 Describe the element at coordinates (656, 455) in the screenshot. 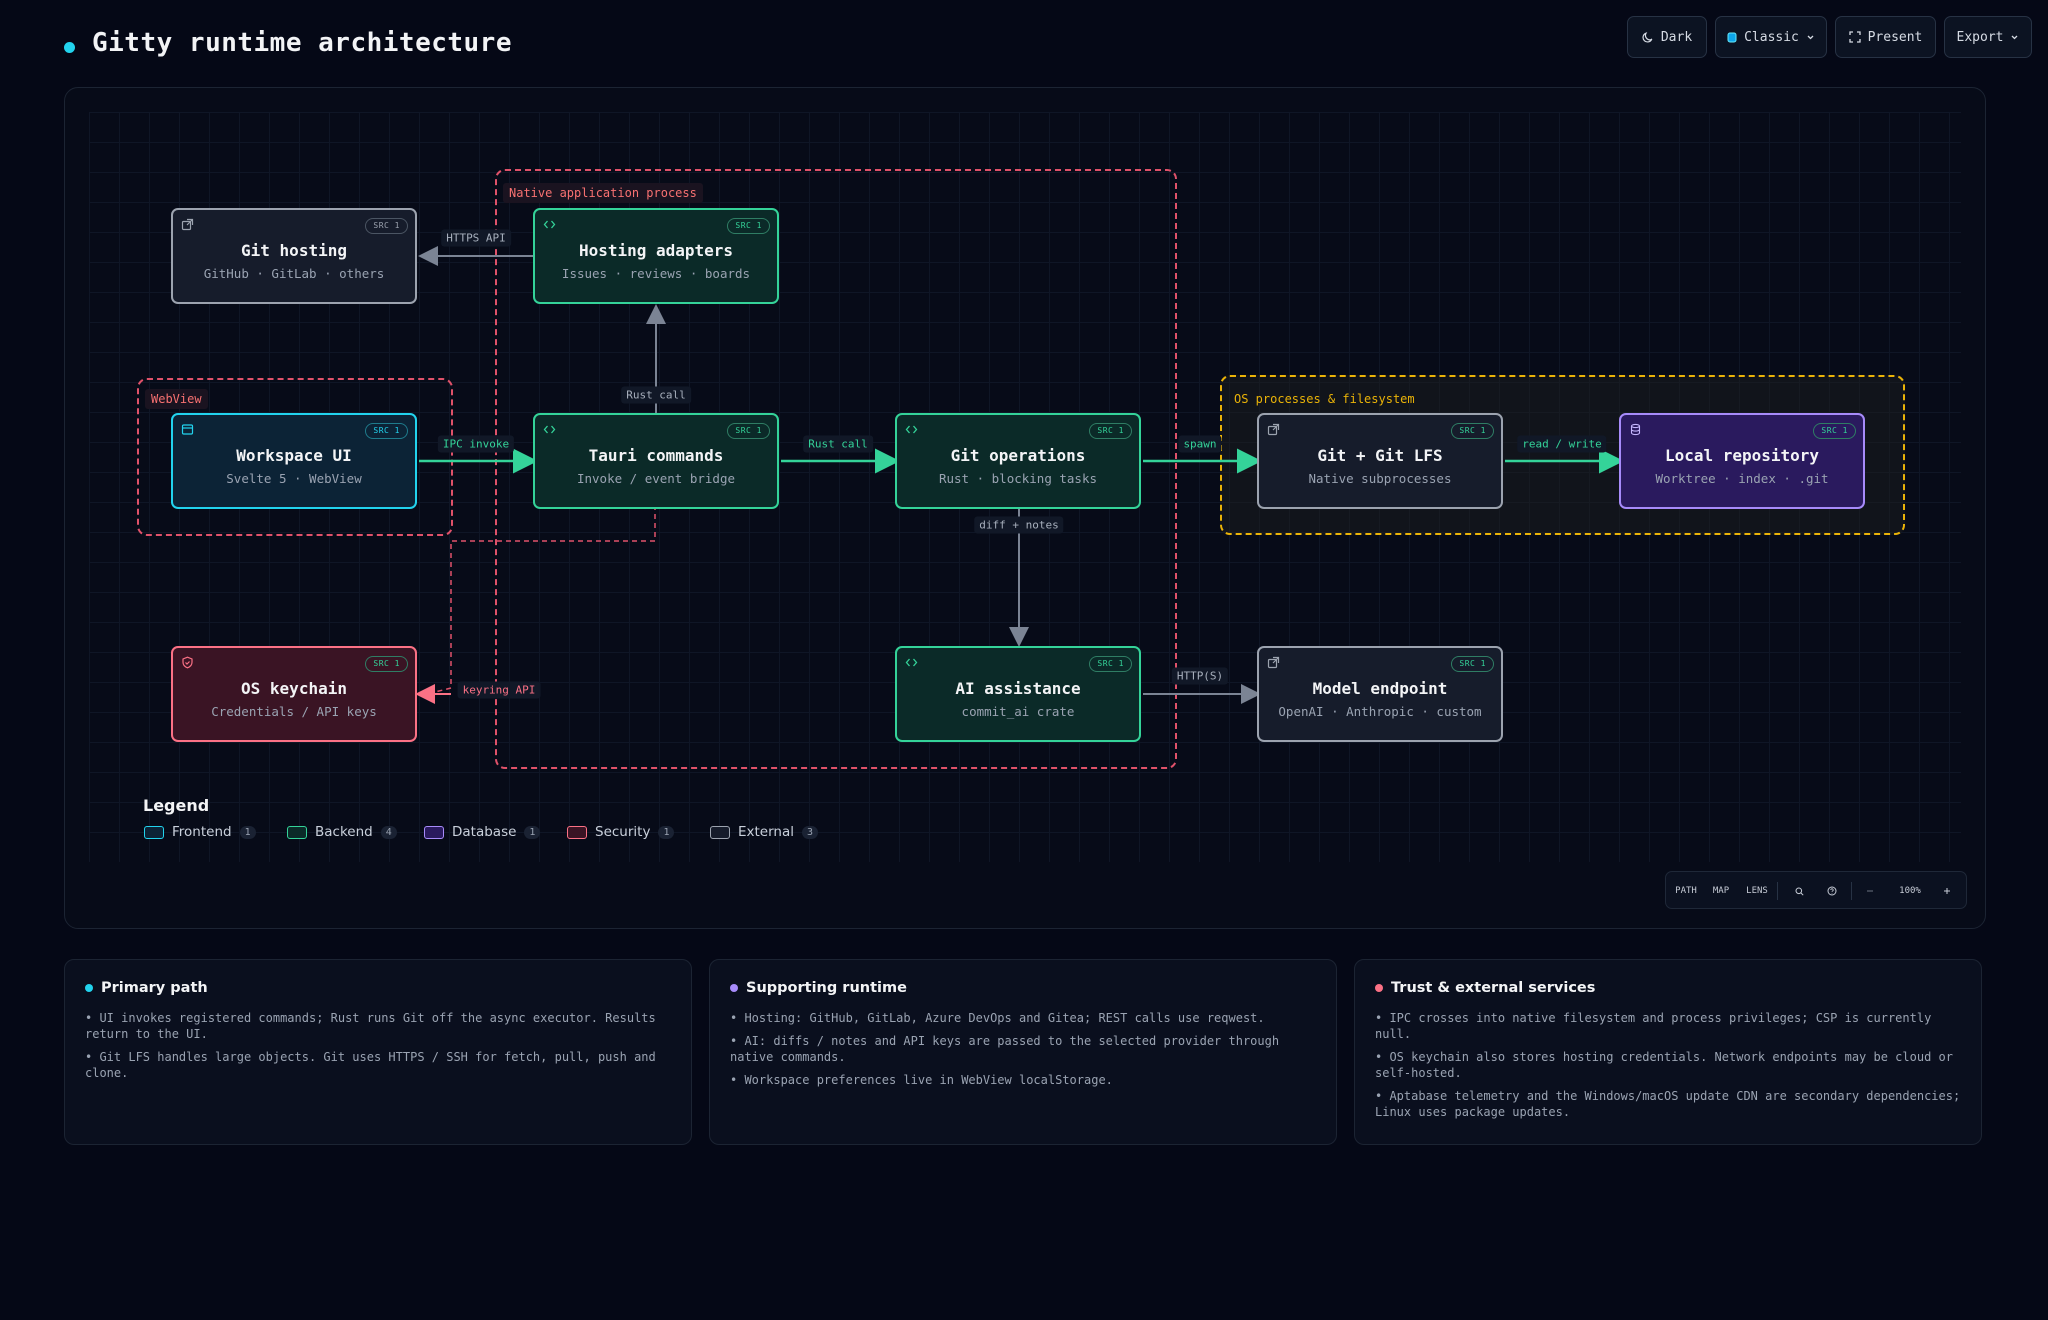

I see `node-title: Tauri commands` at that location.